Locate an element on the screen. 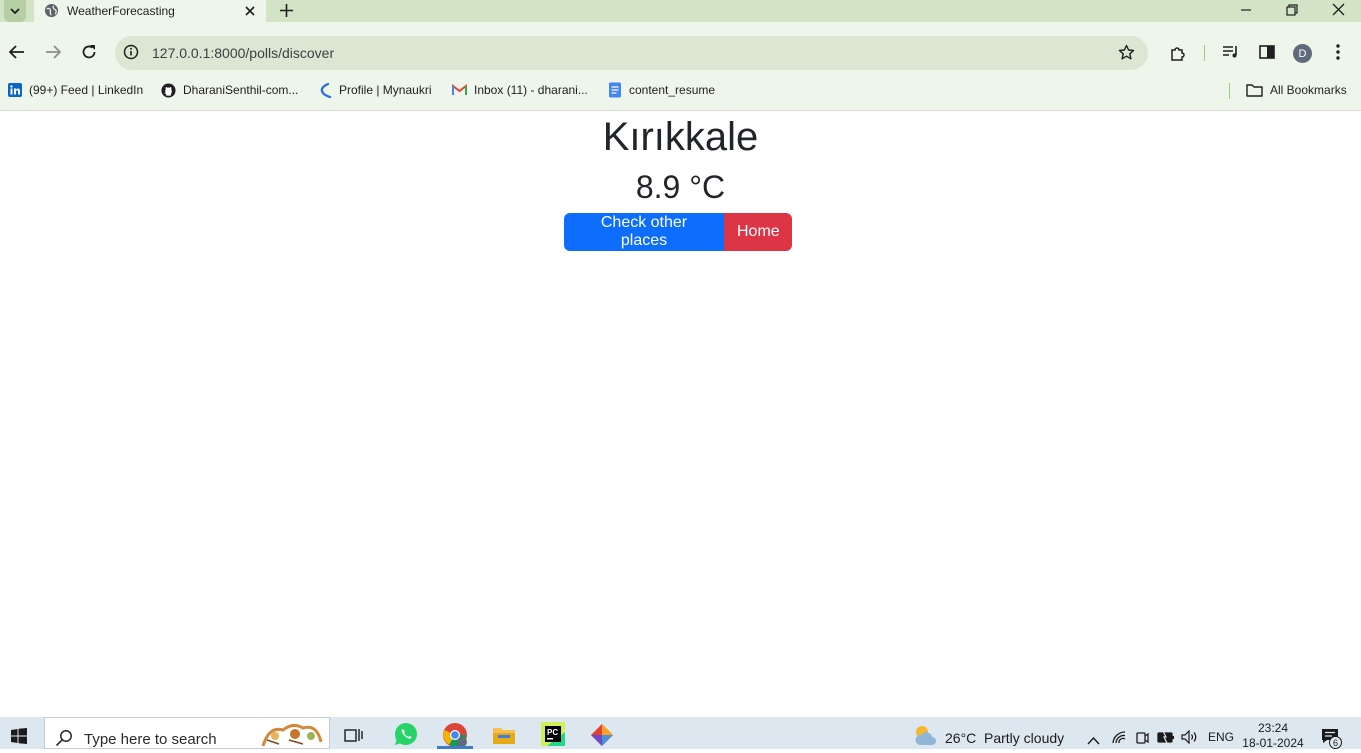  weather-description: Partly cloudy is located at coordinates (1024, 738).